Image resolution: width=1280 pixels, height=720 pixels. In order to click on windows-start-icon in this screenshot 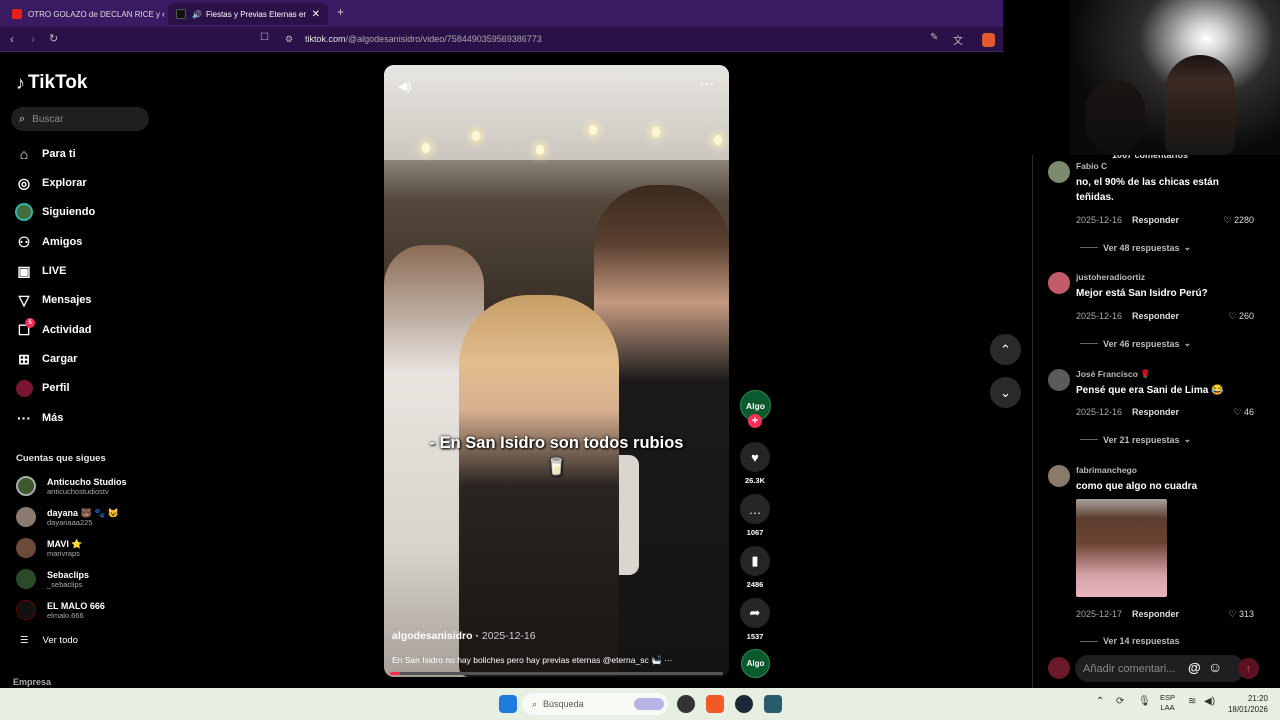, I will do `click(508, 704)`.